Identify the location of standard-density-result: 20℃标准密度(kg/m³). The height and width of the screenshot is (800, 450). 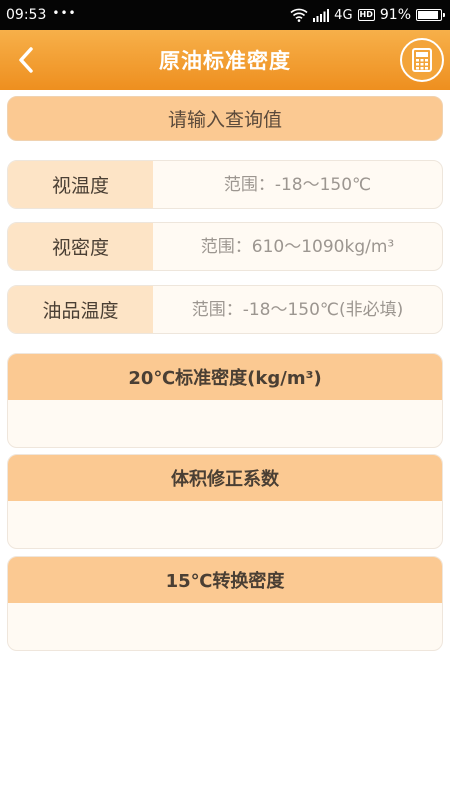
(225, 400).